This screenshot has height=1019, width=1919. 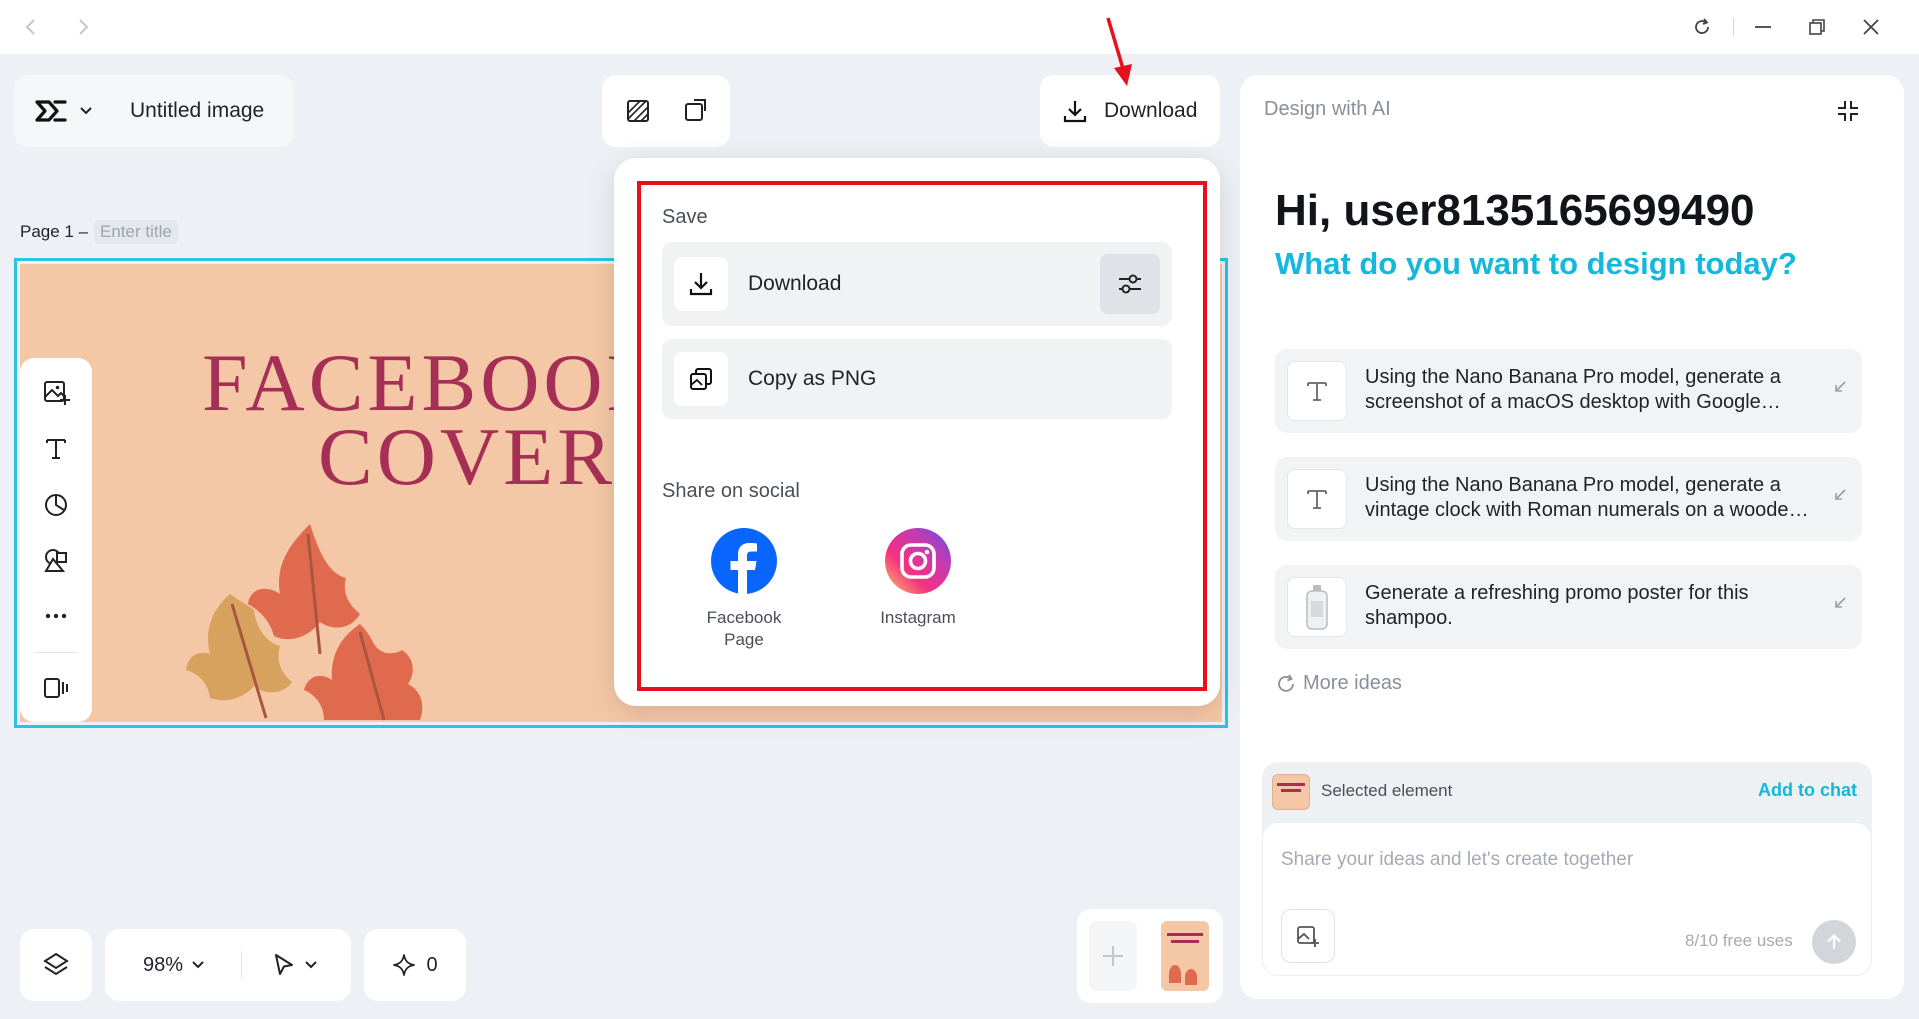 I want to click on background-icon, so click(x=638, y=111).